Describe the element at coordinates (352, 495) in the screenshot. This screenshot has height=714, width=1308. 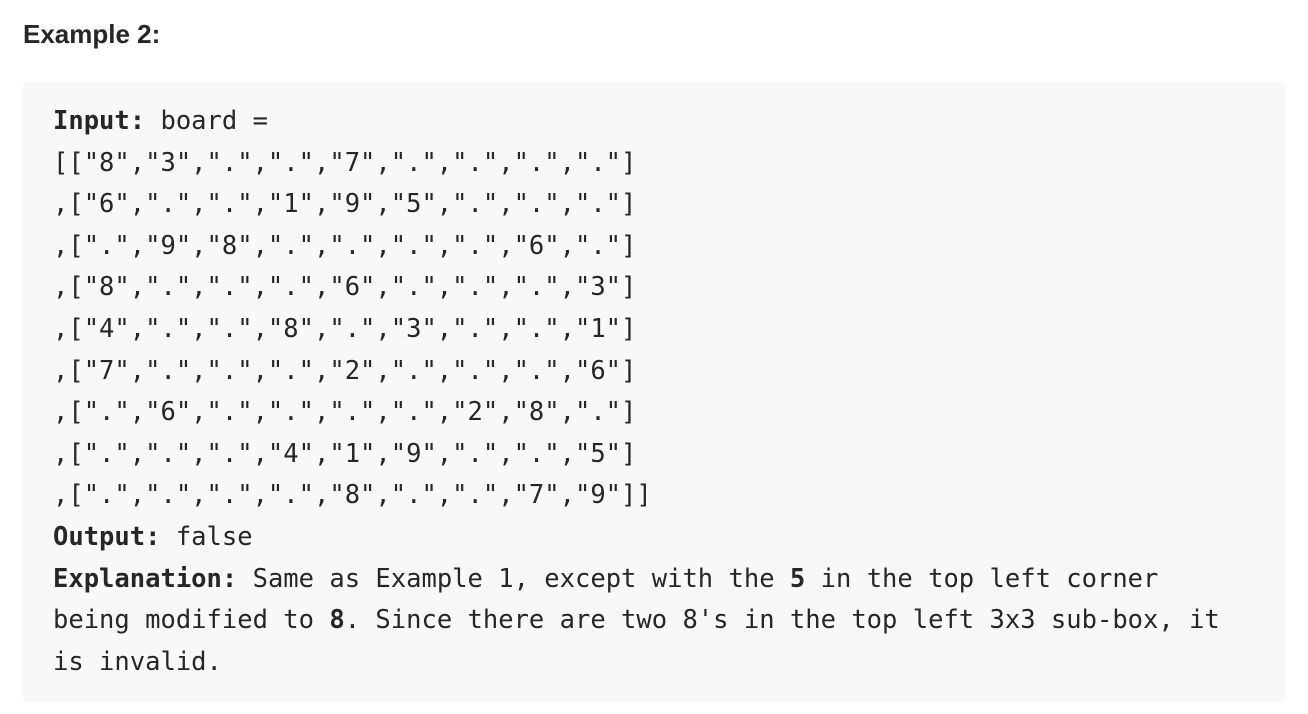
I see `board-row: ,[".",".",".",".","8",".",".","7","9"]]` at that location.